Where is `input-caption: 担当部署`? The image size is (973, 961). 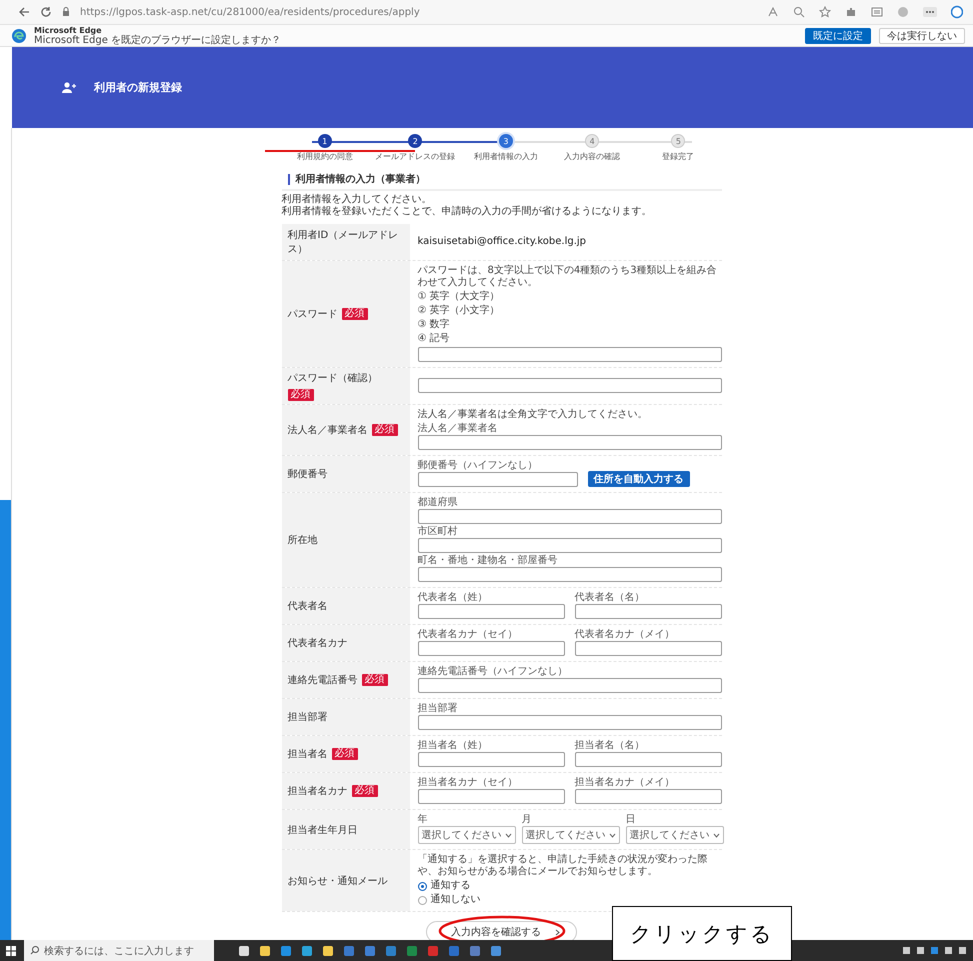
input-caption: 担当部署 is located at coordinates (438, 708).